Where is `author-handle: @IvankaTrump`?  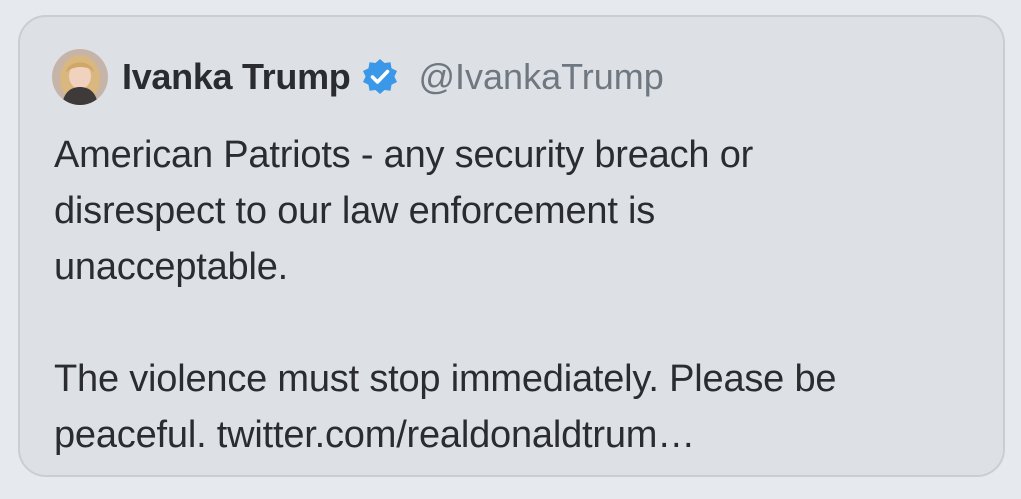
author-handle: @IvankaTrump is located at coordinates (540, 77).